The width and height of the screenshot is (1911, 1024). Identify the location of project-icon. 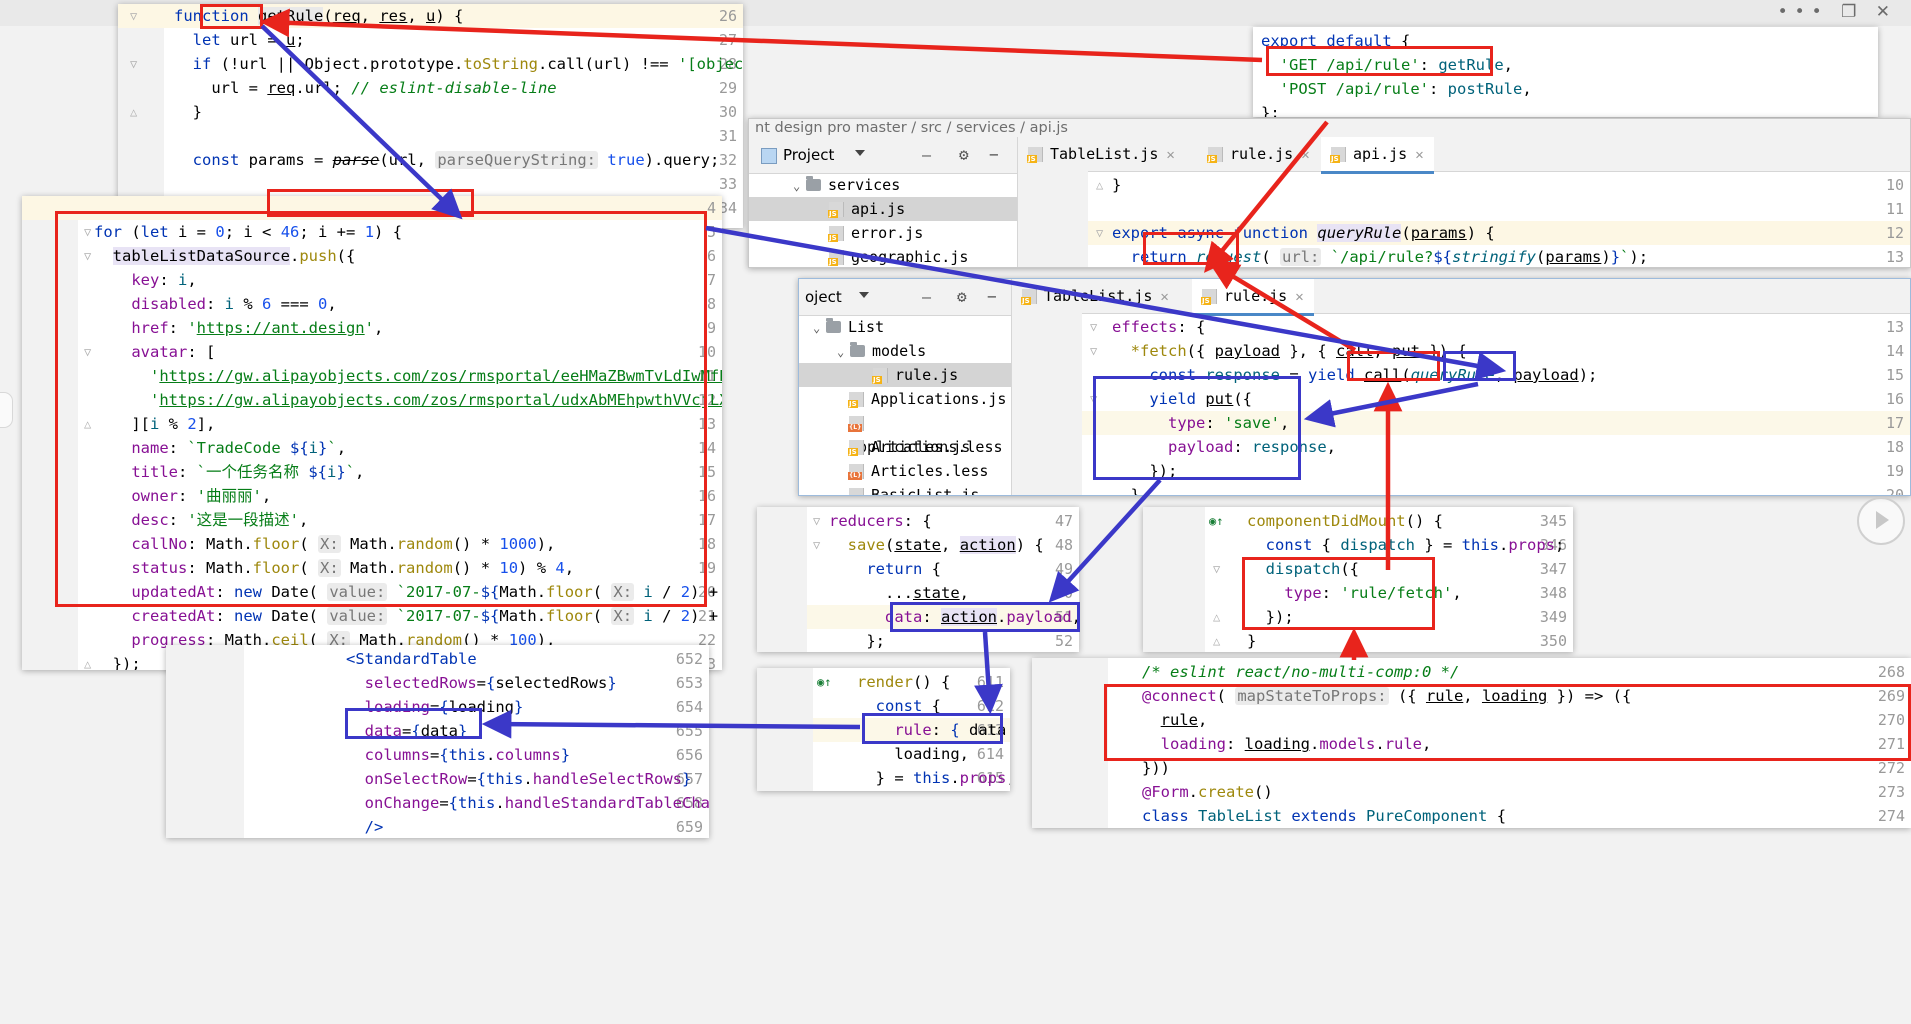
(769, 156).